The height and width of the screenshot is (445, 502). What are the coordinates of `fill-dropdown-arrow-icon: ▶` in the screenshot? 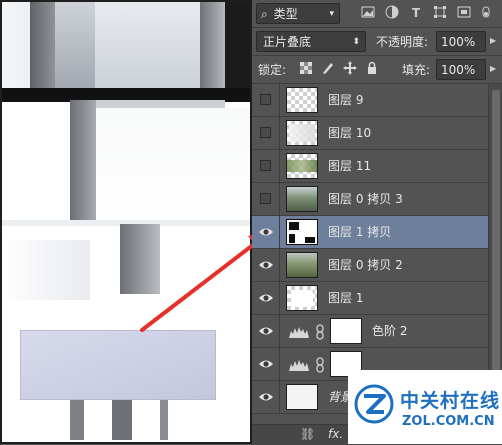 It's located at (493, 68).